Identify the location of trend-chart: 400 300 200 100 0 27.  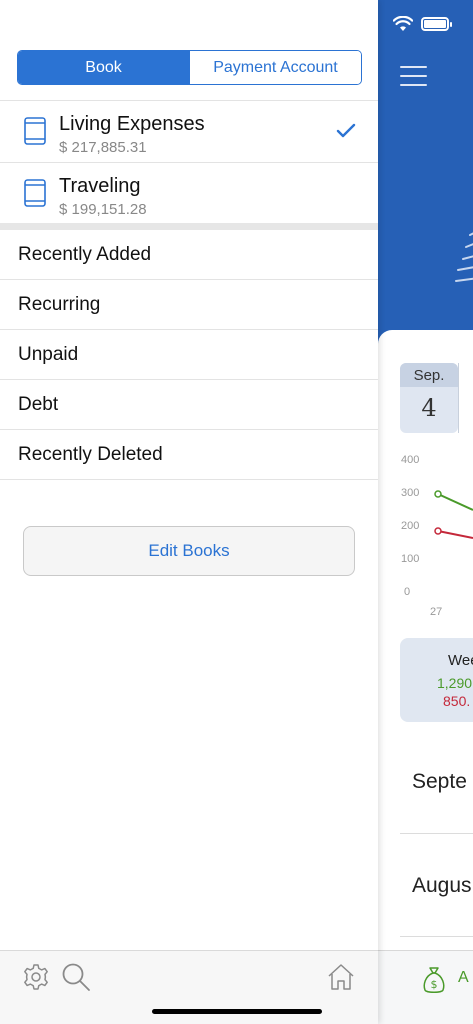
(425, 538).